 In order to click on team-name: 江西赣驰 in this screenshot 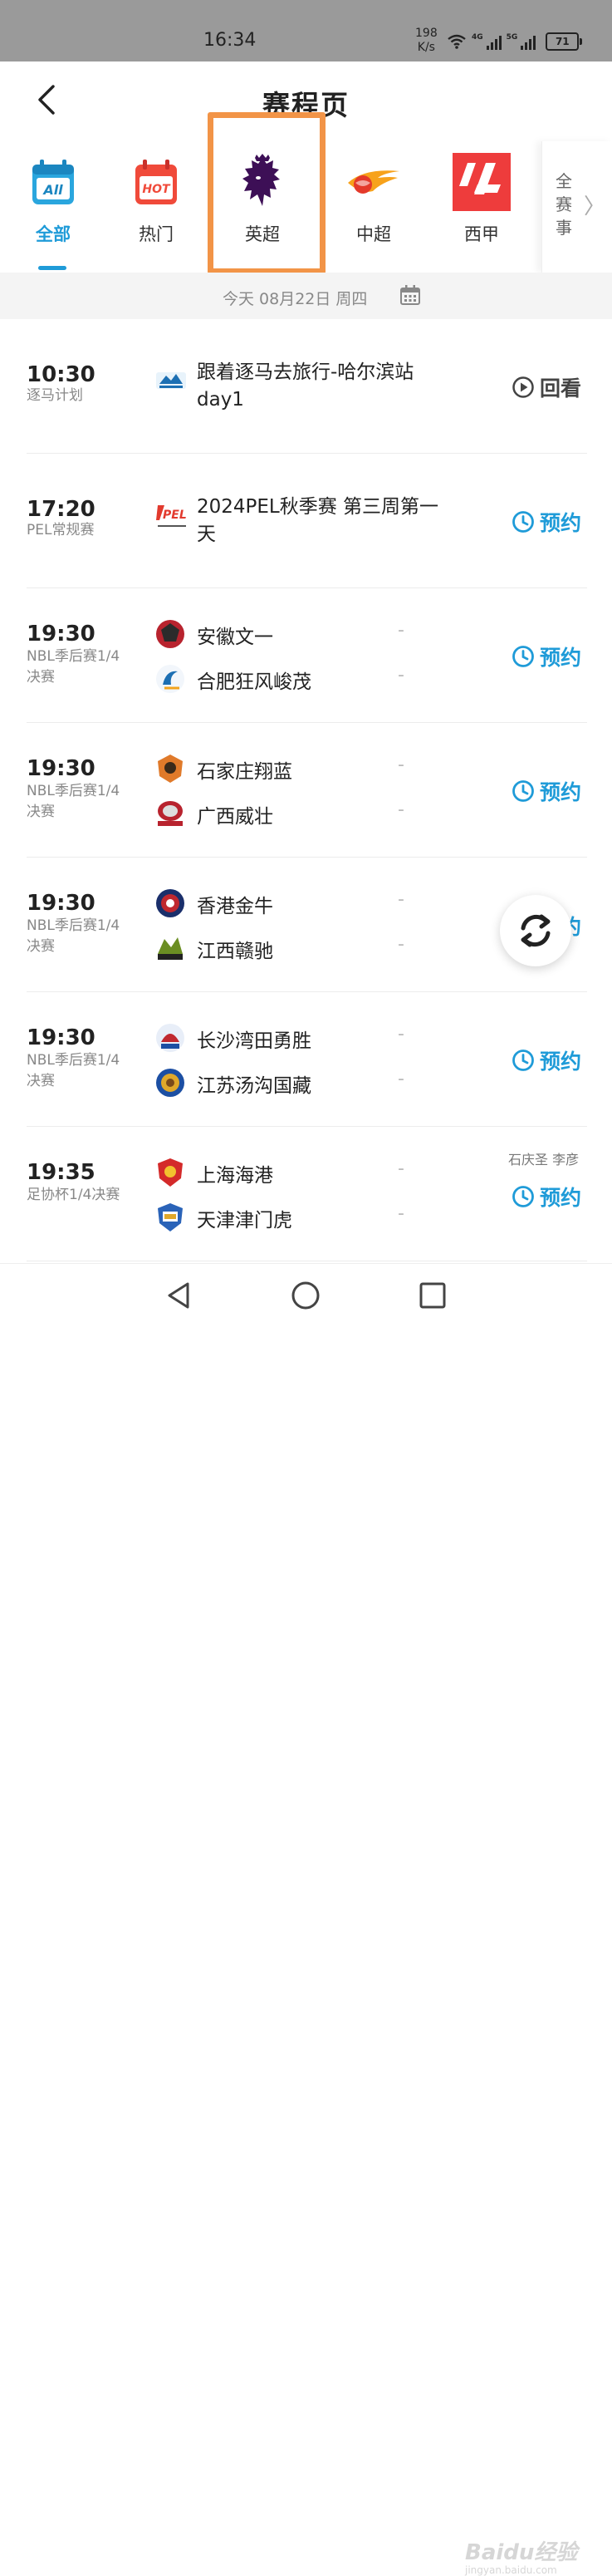, I will do `click(235, 951)`.